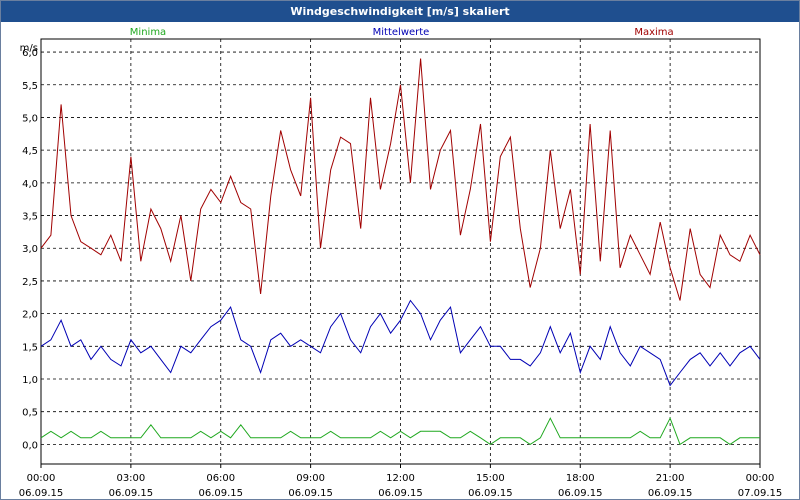  What do you see at coordinates (670, 478) in the screenshot?
I see `x-tick-time: 21:00` at bounding box center [670, 478].